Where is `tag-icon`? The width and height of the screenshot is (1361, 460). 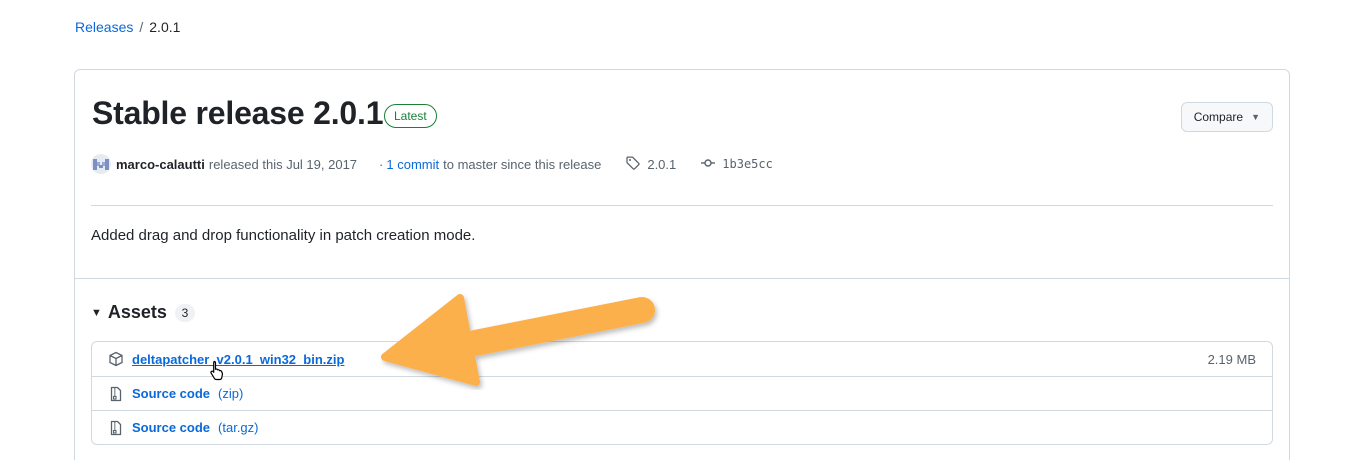
tag-icon is located at coordinates (633, 164).